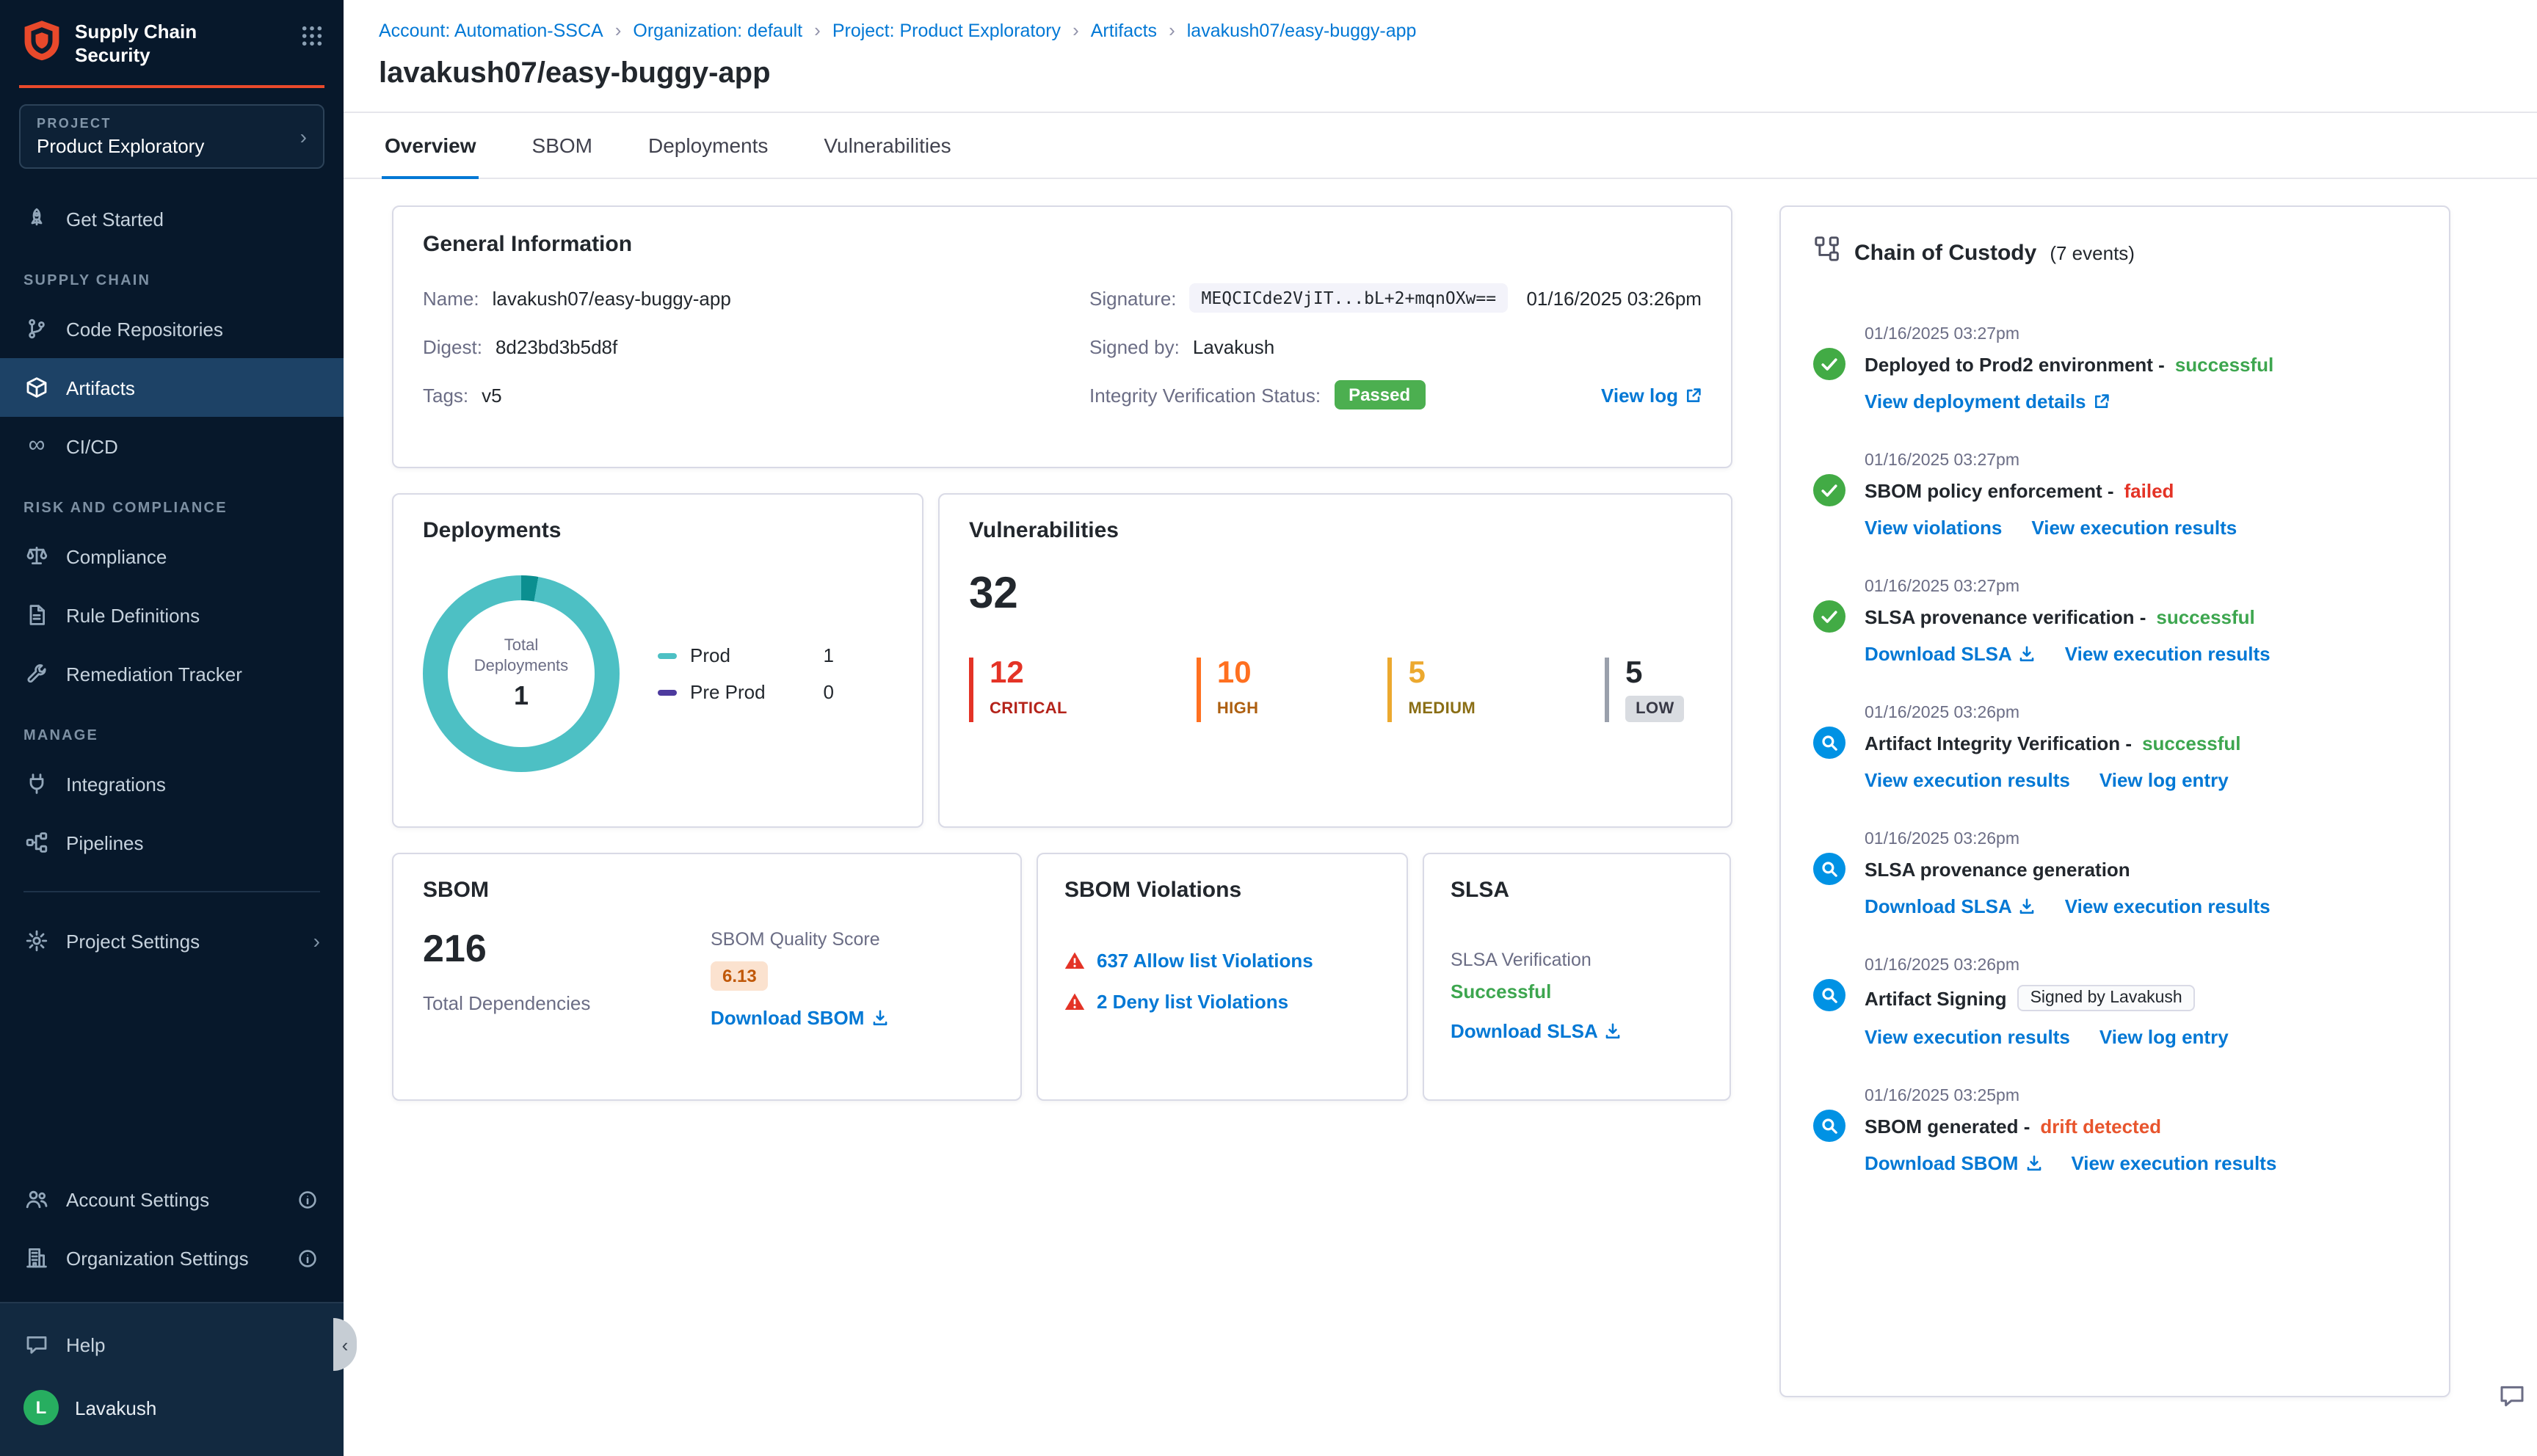  Describe the element at coordinates (172, 387) in the screenshot. I see `sidebar-item-artifacts: Artifacts` at that location.